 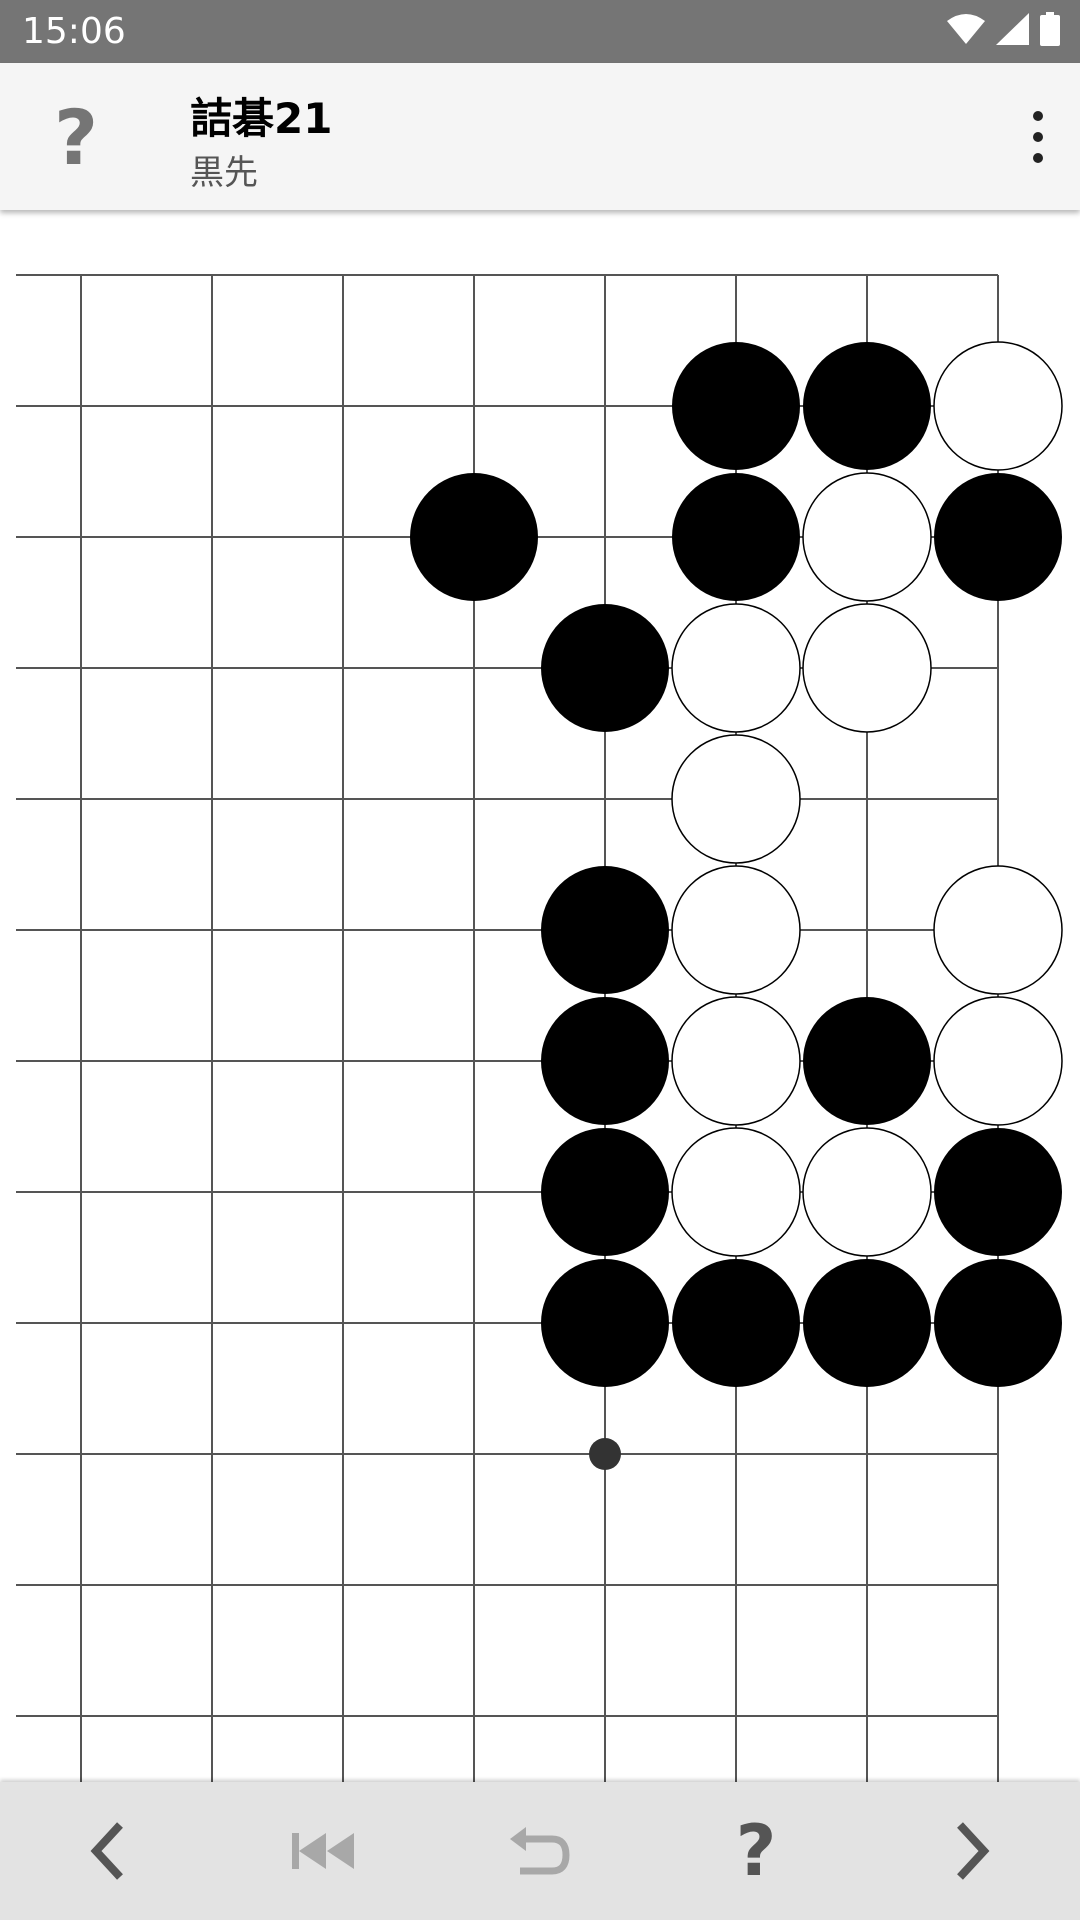 What do you see at coordinates (540, 136) in the screenshot?
I see `app-bar: ? 詰碁21 黒先` at bounding box center [540, 136].